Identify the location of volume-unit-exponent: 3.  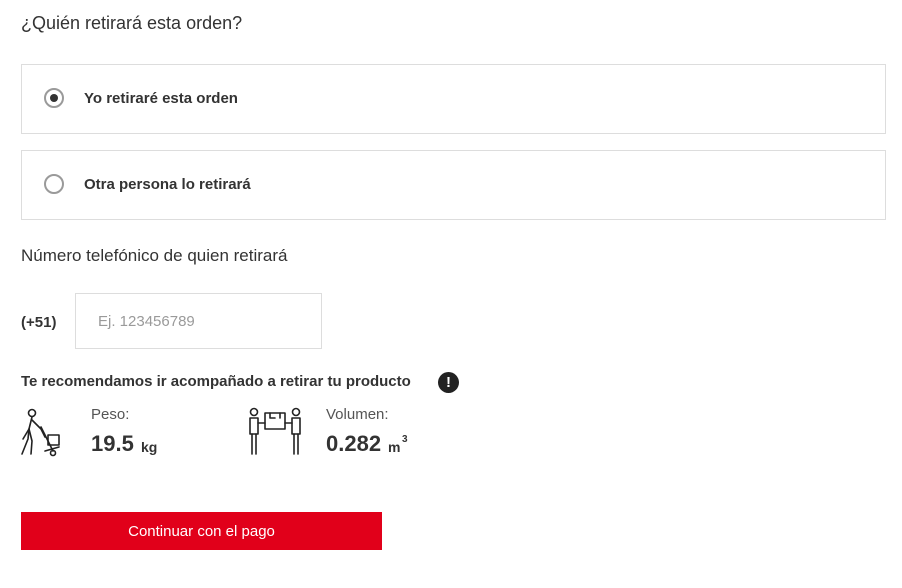
(405, 439).